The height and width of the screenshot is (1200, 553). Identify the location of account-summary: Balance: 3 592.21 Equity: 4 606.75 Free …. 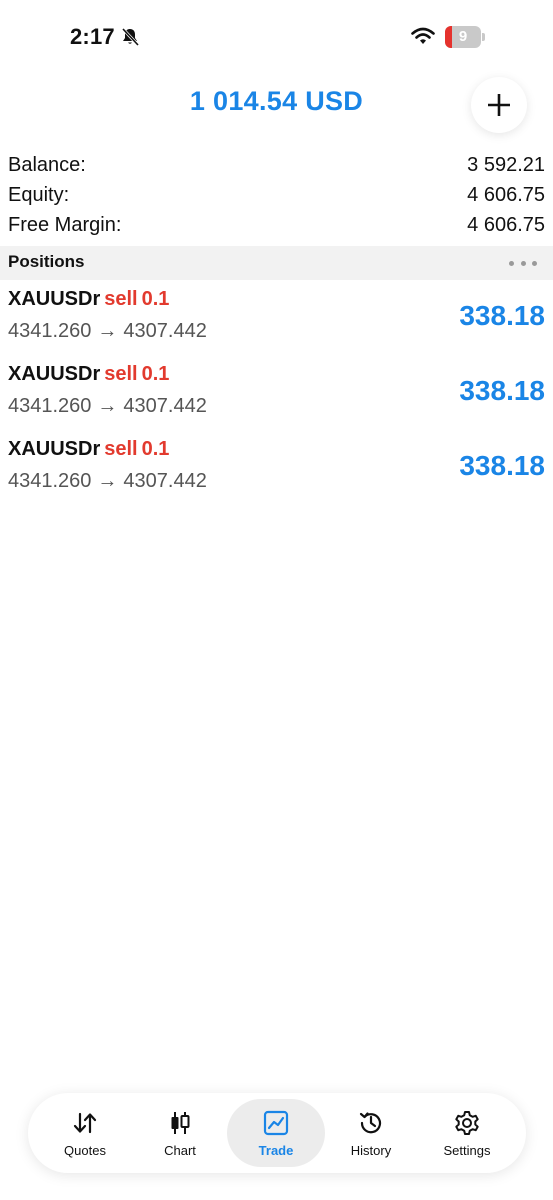
(276, 195).